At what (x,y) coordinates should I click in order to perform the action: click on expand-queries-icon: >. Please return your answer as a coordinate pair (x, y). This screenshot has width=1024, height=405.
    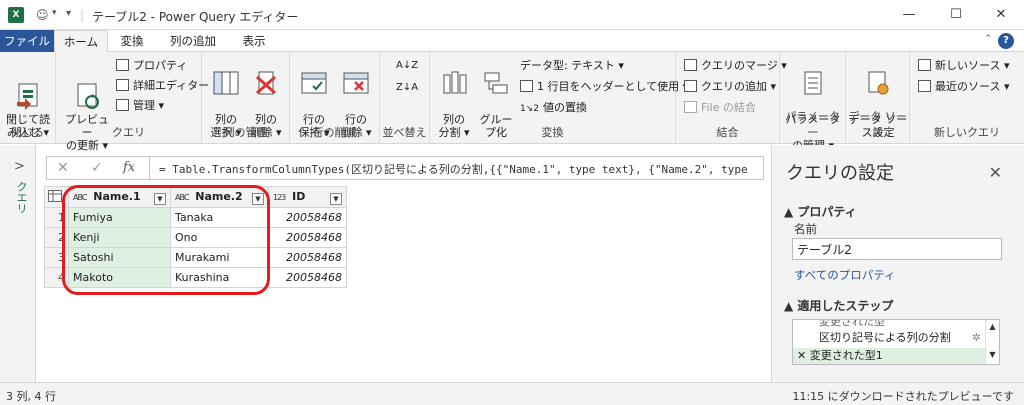
    Looking at the image, I should click on (19, 166).